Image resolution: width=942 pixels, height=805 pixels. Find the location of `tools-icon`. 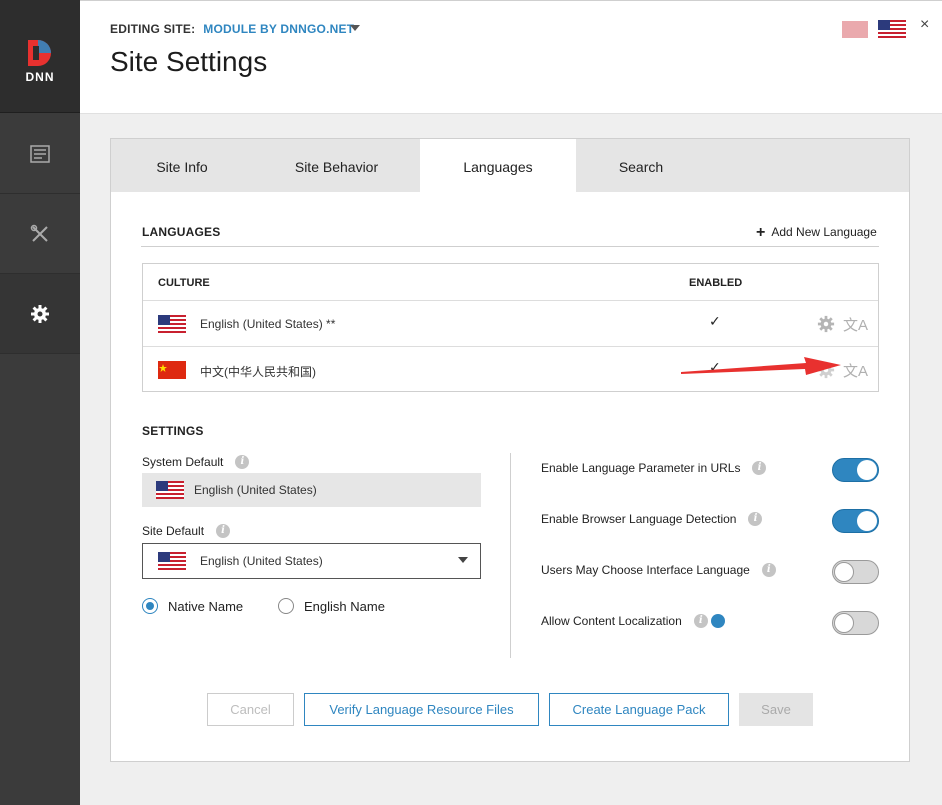

tools-icon is located at coordinates (39, 233).